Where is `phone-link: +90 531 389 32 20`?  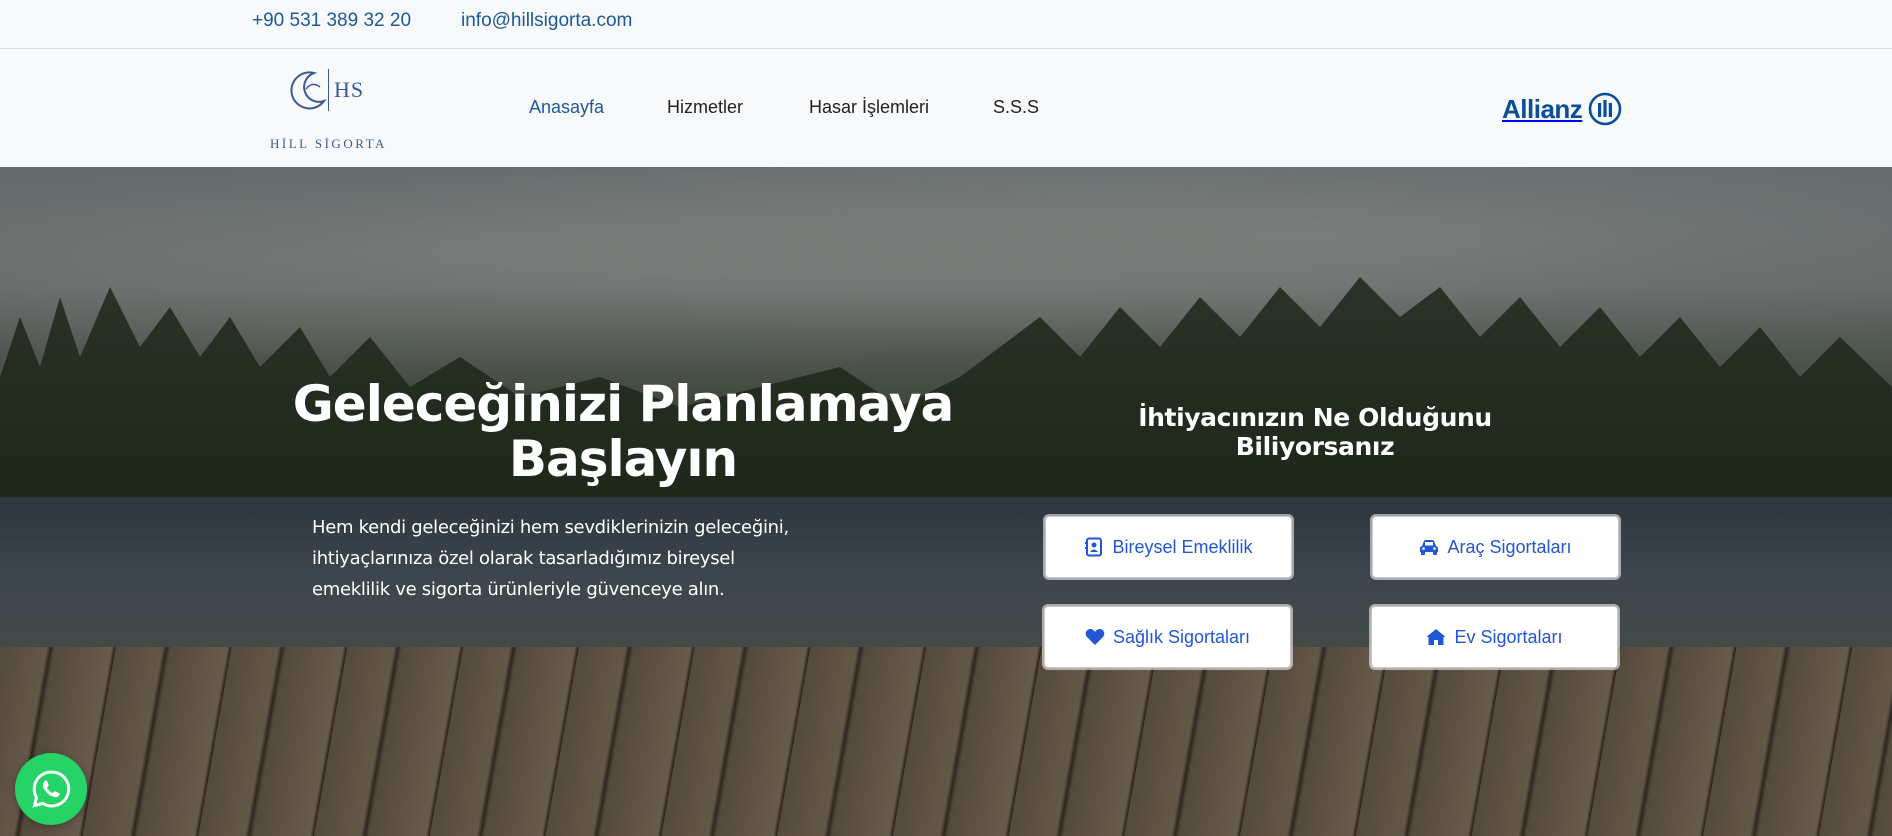 phone-link: +90 531 389 32 20 is located at coordinates (331, 21).